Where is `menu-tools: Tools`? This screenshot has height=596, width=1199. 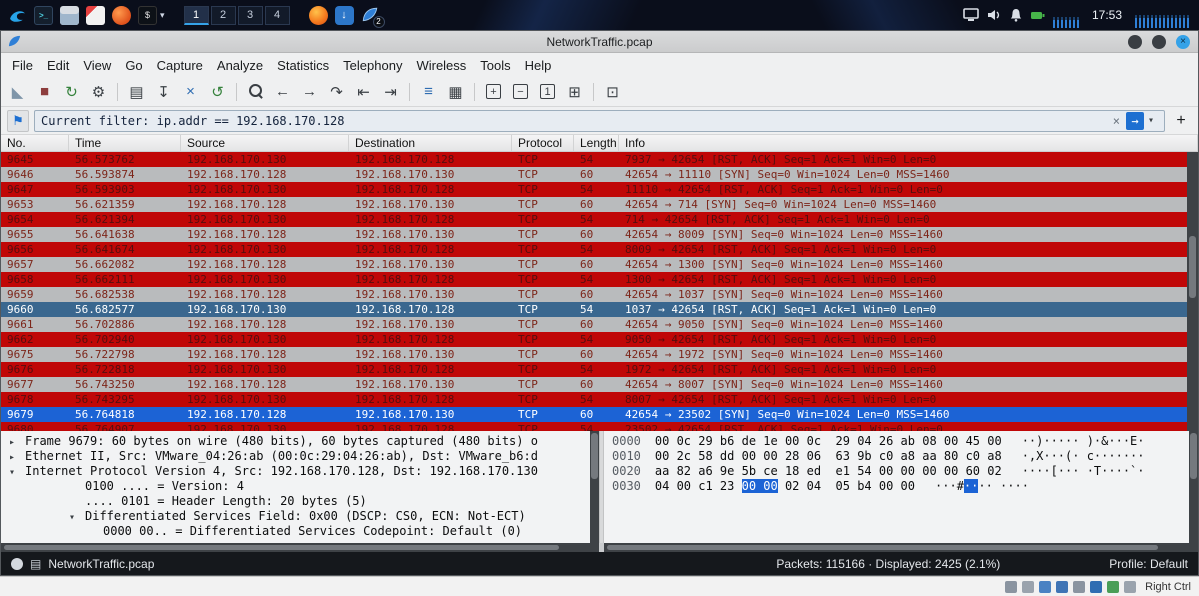 menu-tools: Tools is located at coordinates (495, 65).